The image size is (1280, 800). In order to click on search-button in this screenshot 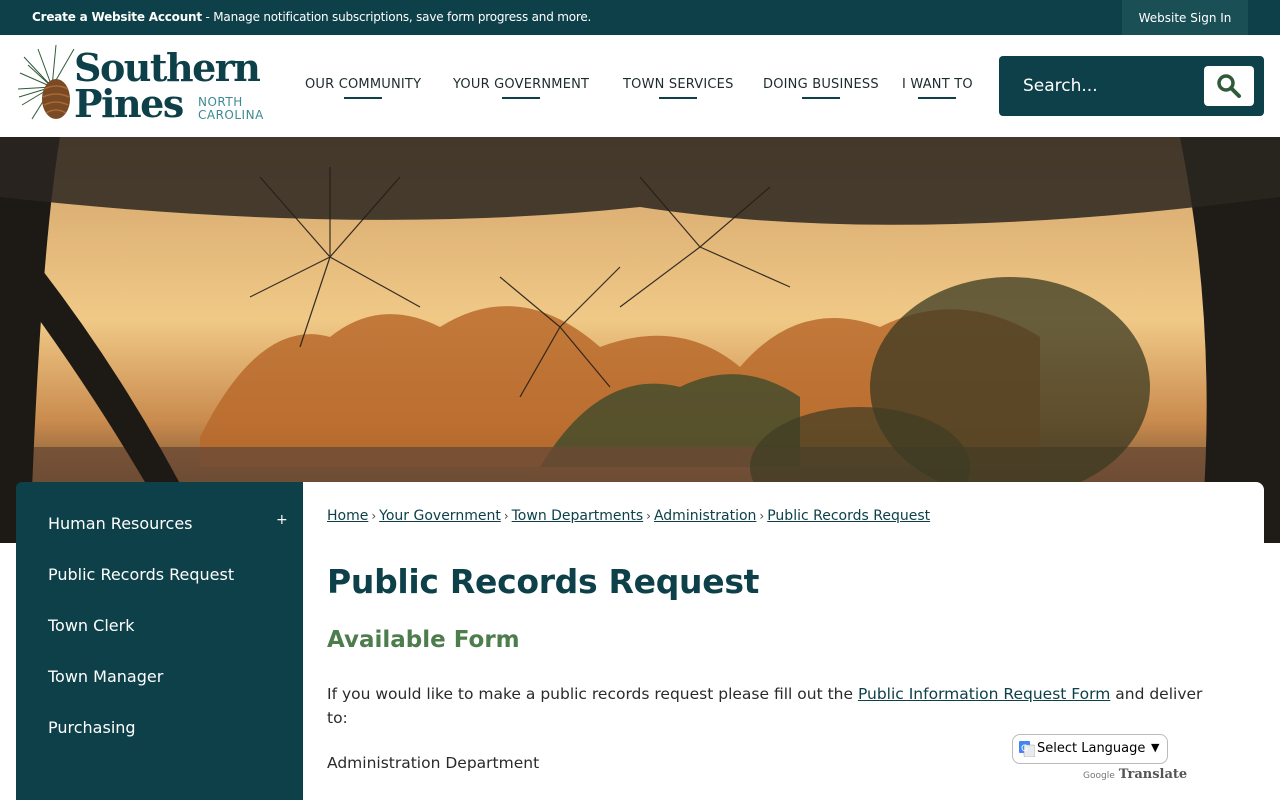, I will do `click(1229, 86)`.